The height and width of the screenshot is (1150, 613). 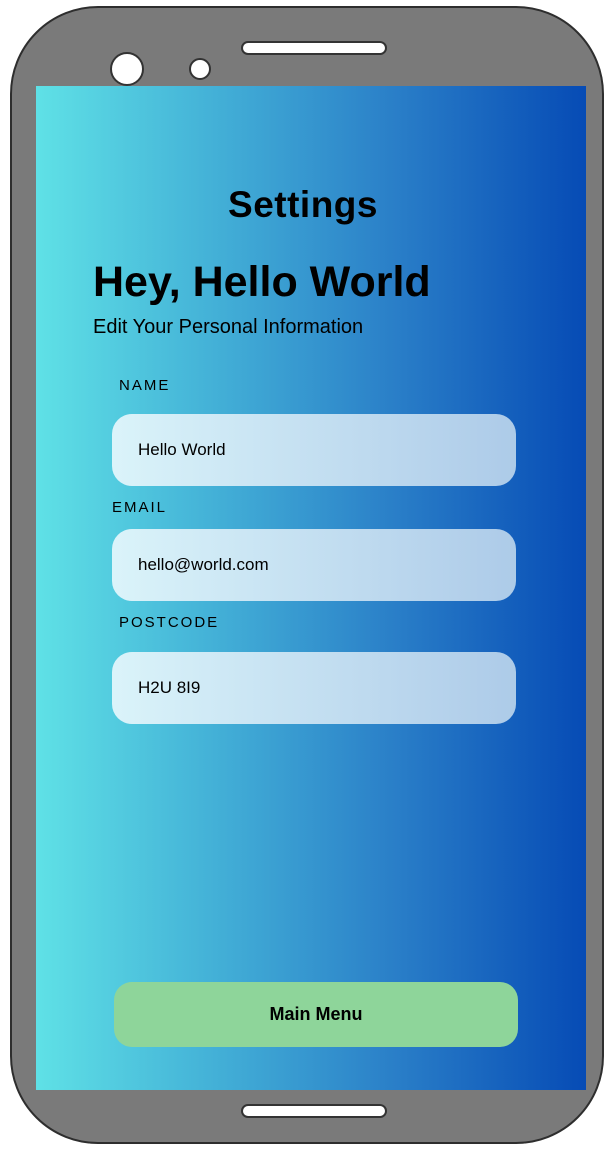 What do you see at coordinates (262, 282) in the screenshot?
I see `greeting-heading: Hey, Hello World` at bounding box center [262, 282].